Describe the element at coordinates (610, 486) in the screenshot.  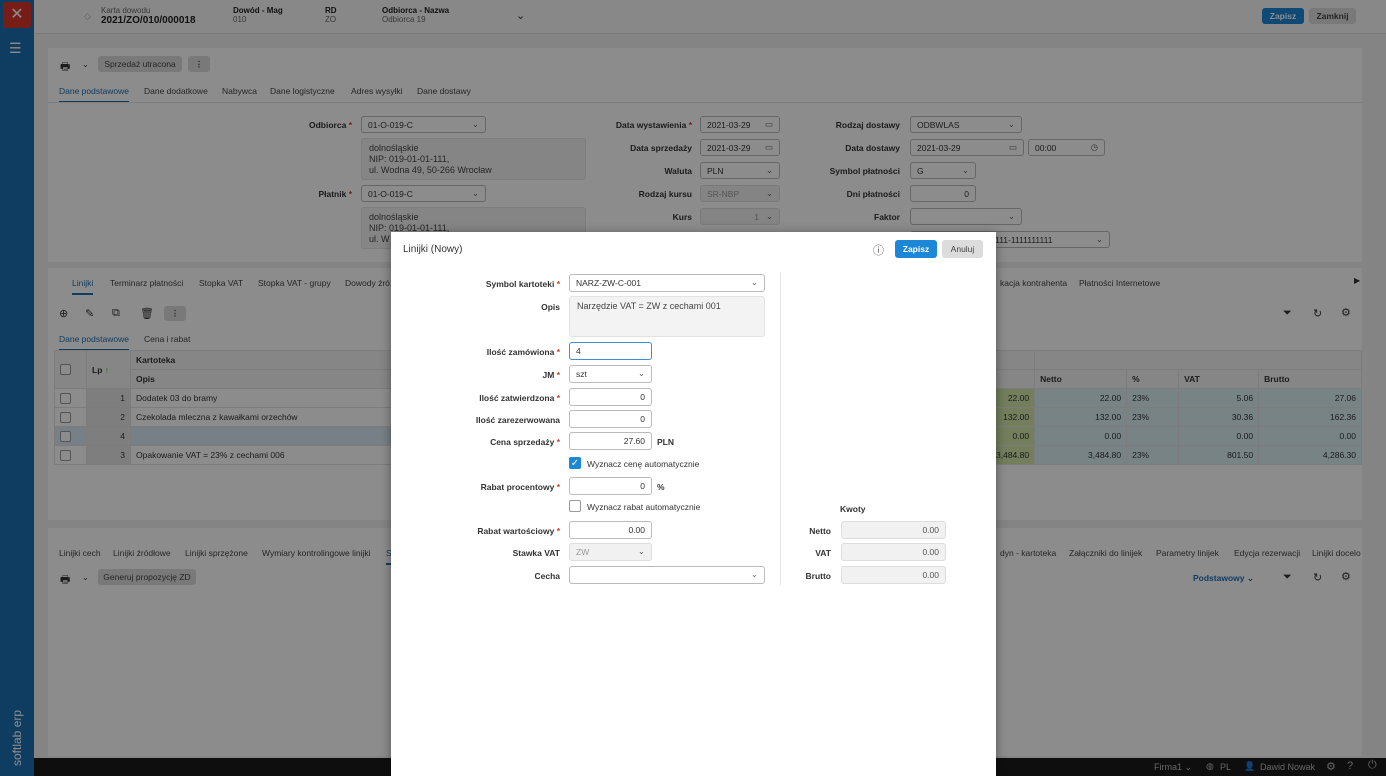
I see `rabat-procentowy-input: 0` at that location.